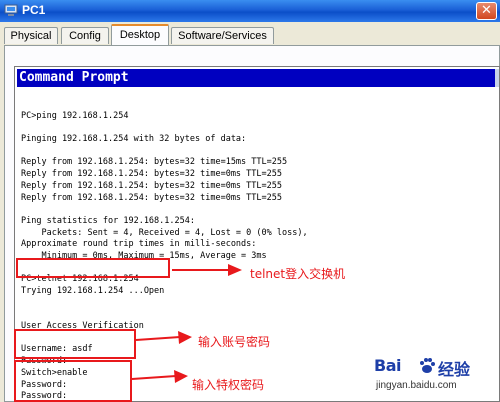 The height and width of the screenshot is (402, 500). I want to click on command-prompt-title: Command Prompt, so click(258, 78).